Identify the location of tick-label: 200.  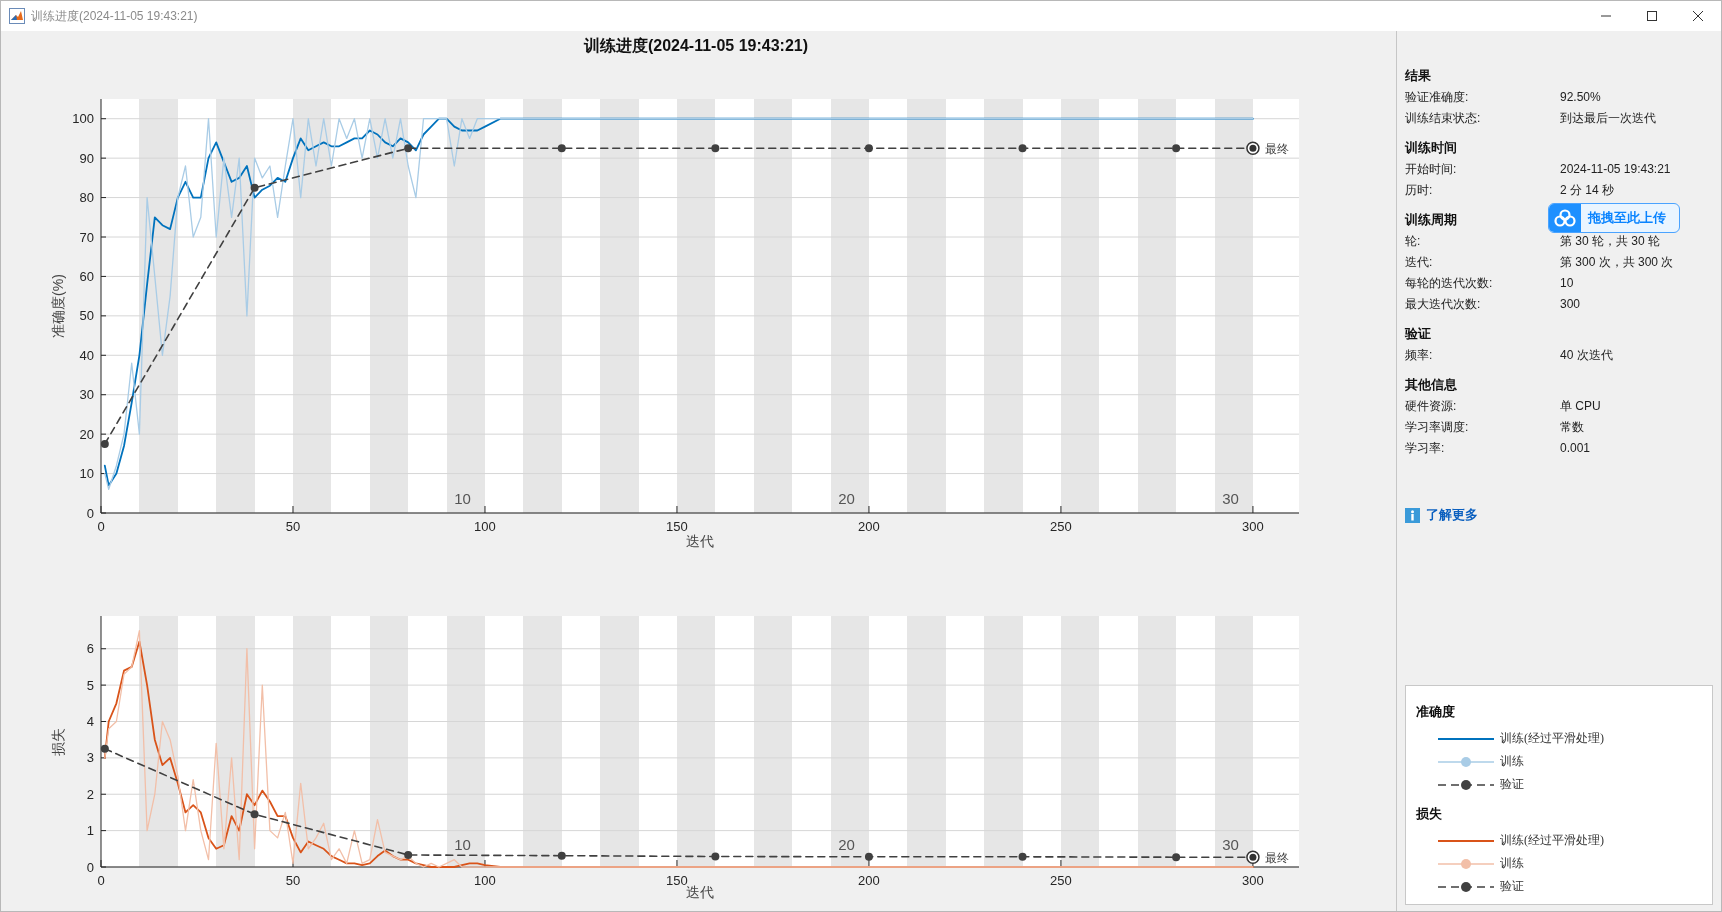
(869, 526).